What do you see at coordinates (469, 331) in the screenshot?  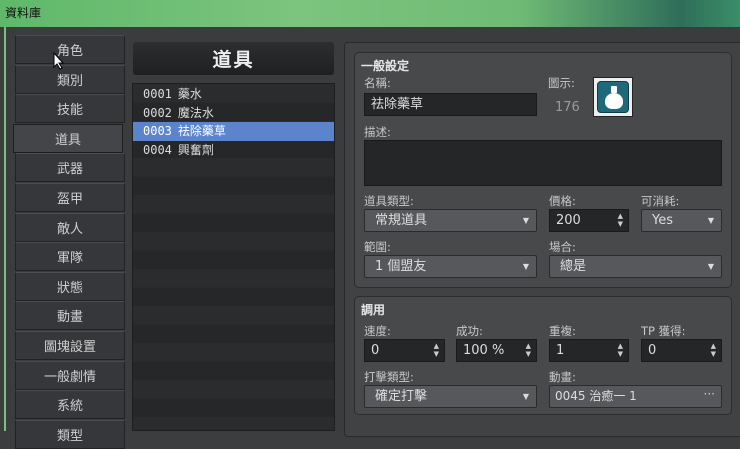 I see `success-label: 成功:` at bounding box center [469, 331].